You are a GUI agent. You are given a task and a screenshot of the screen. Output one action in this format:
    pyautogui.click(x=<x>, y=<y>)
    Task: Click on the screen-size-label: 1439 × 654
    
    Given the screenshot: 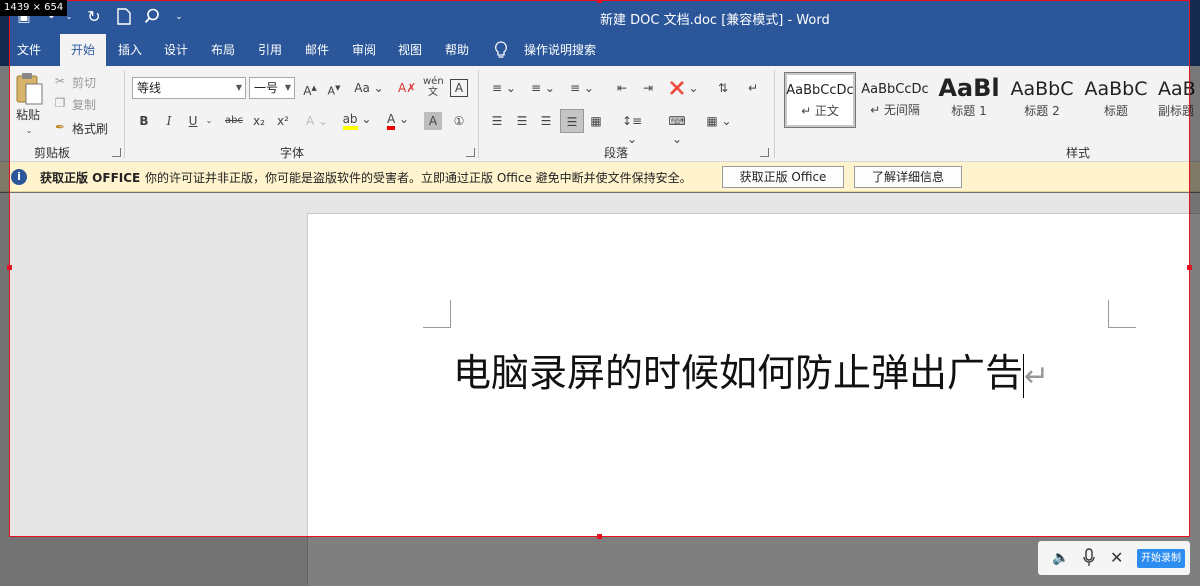 What is the action you would take?
    pyautogui.click(x=34, y=8)
    